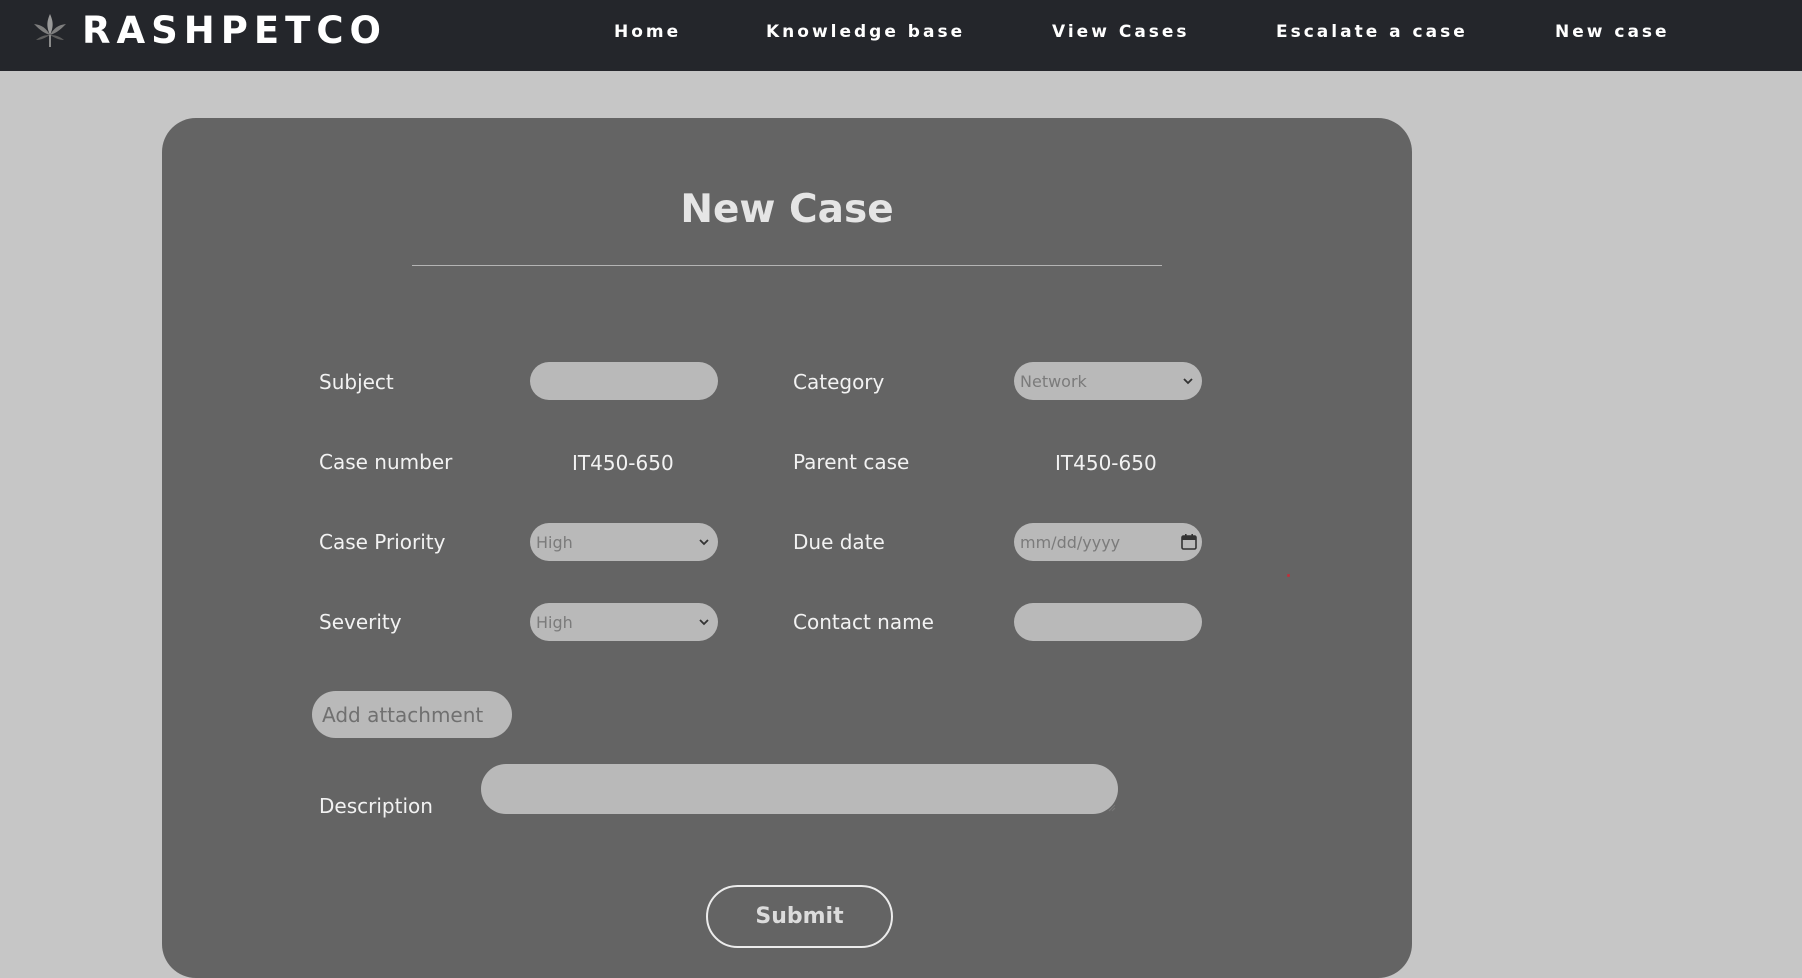  Describe the element at coordinates (50, 30) in the screenshot. I see `flame-leaf-icon` at that location.